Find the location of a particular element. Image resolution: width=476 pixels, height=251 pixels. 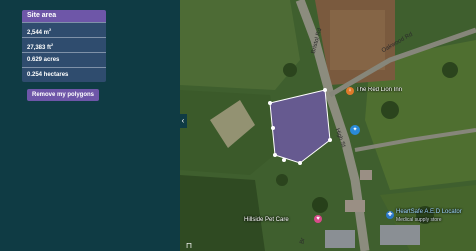

remove-polygons-button: Remove my polygons is located at coordinates (63, 95).